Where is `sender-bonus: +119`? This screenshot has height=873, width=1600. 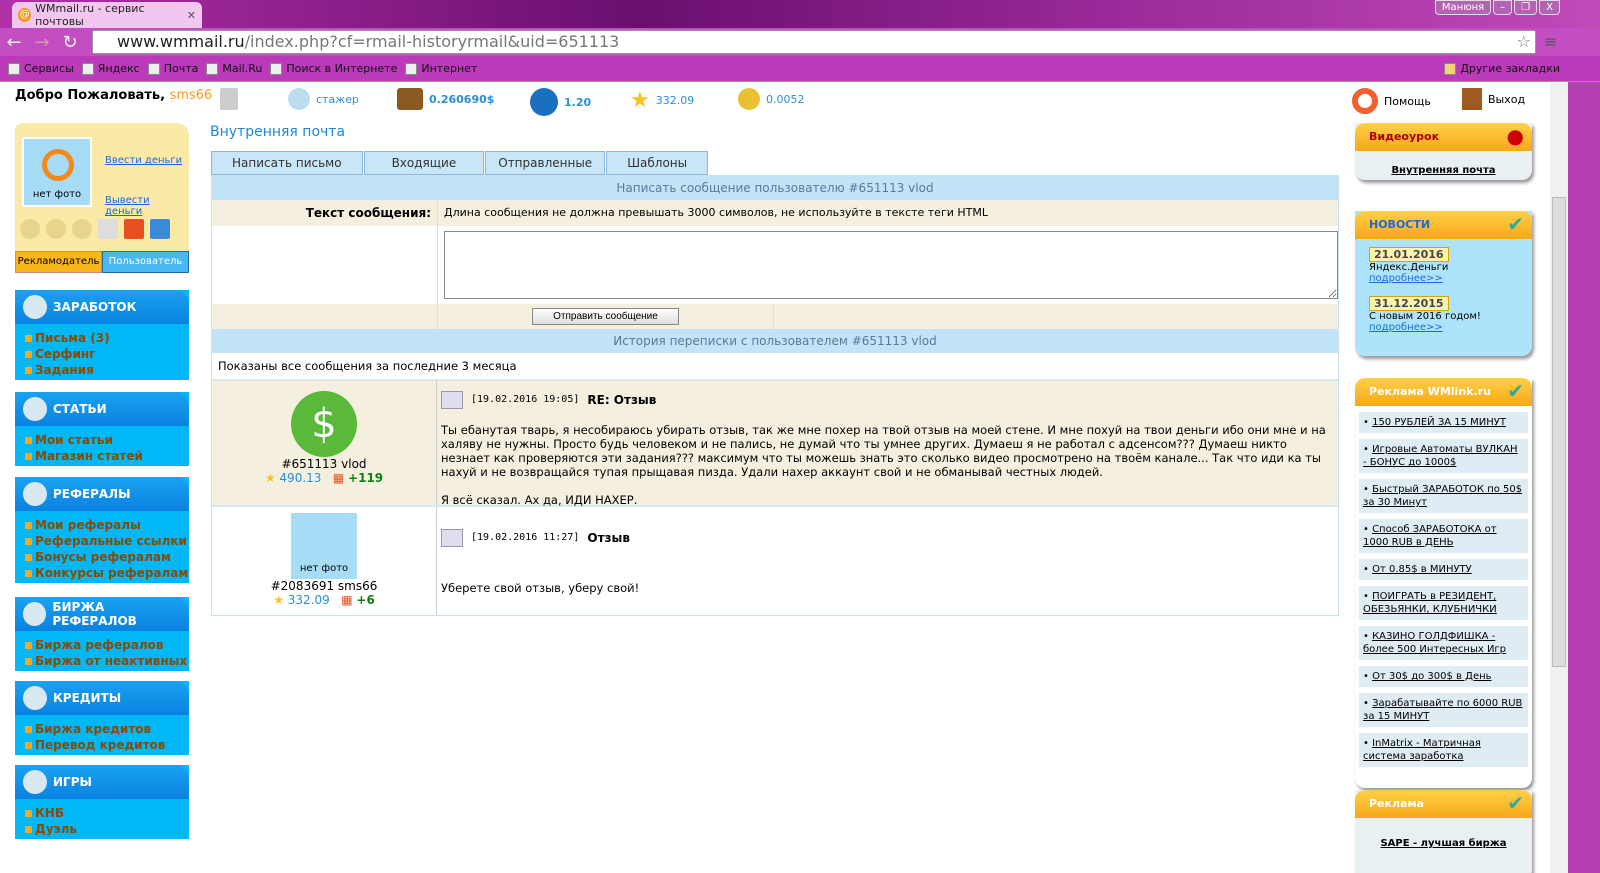
sender-bonus: +119 is located at coordinates (366, 478).